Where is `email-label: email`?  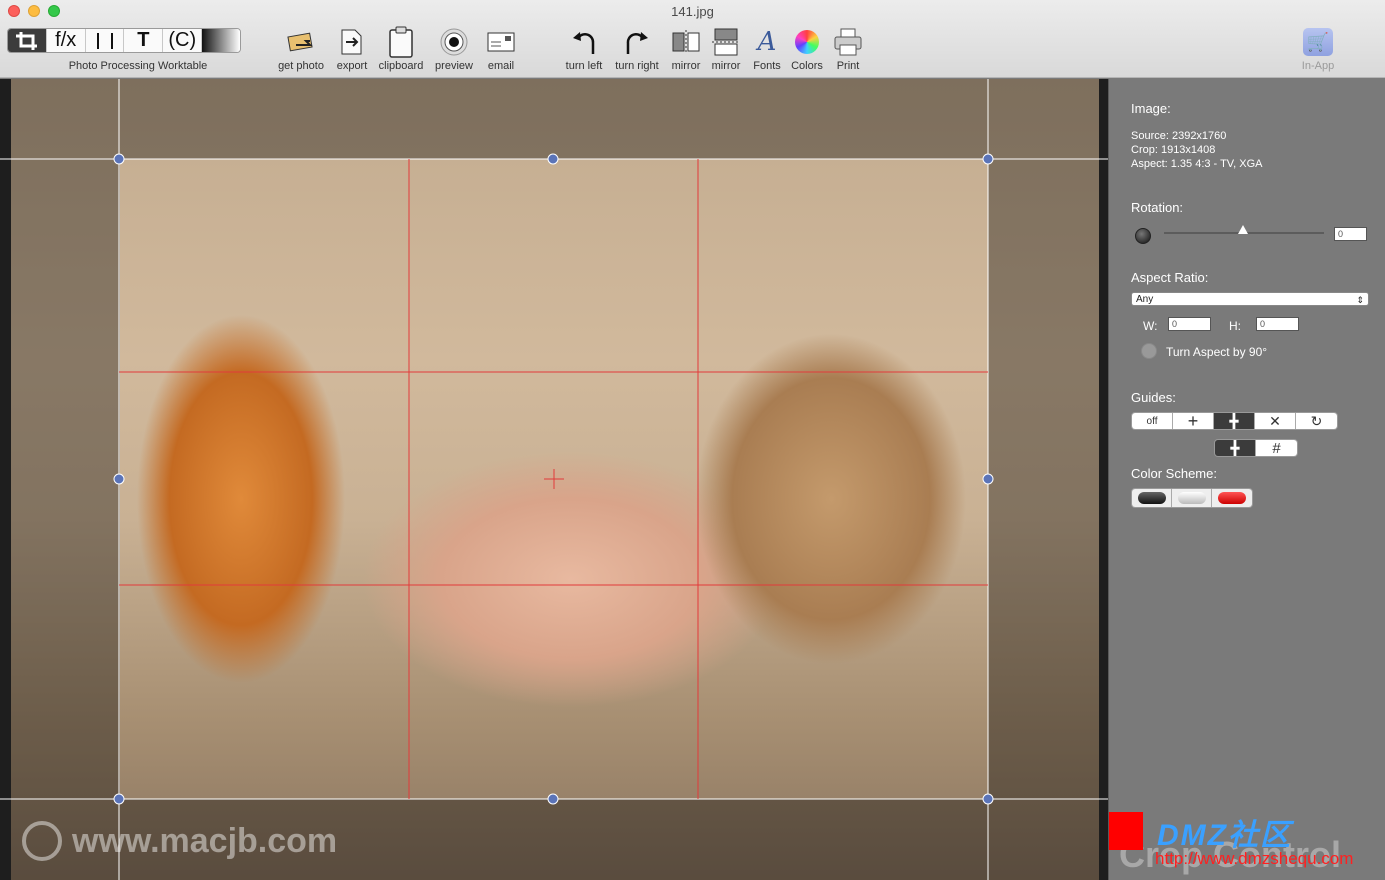
email-label: email is located at coordinates (501, 66).